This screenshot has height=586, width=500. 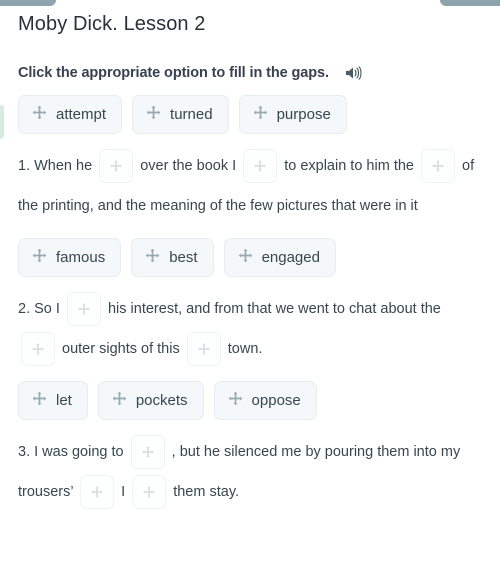 What do you see at coordinates (243, 349) in the screenshot?
I see `sentence-text: town.` at bounding box center [243, 349].